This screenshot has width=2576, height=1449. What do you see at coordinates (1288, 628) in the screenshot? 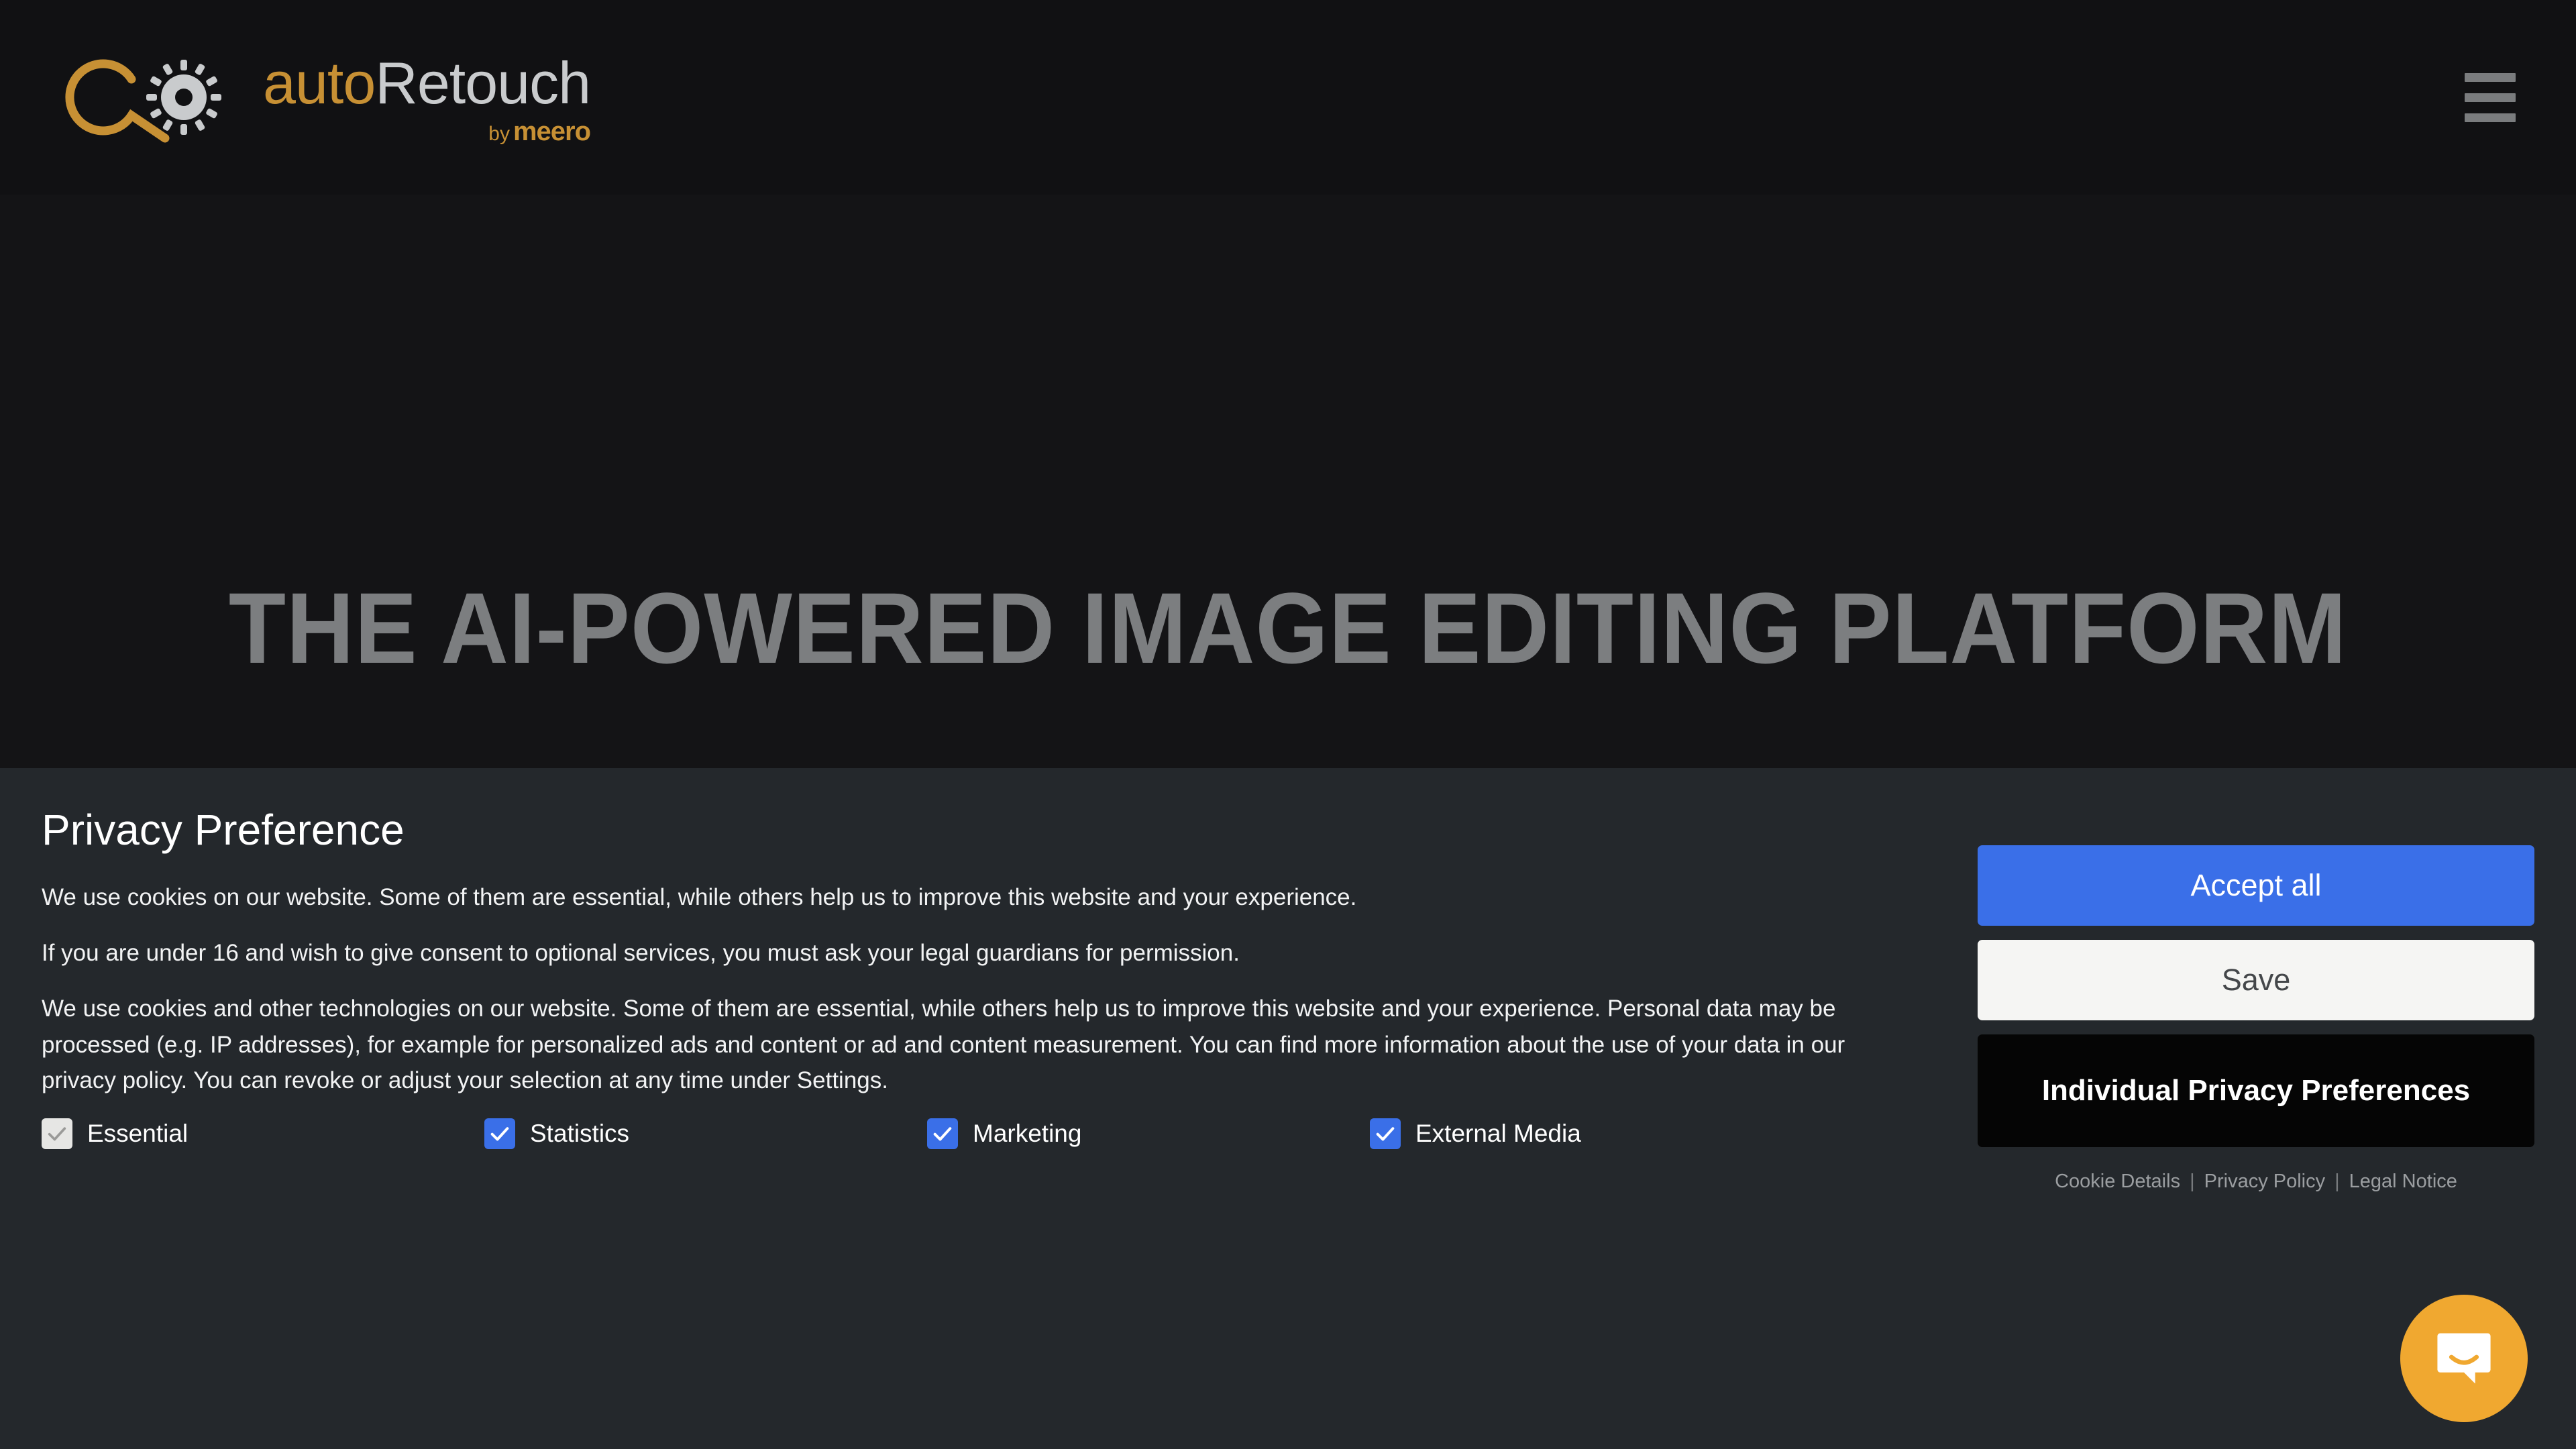
I see `hero-title: THE AI-POWERED IMAGE EDITING PLATFORM` at bounding box center [1288, 628].